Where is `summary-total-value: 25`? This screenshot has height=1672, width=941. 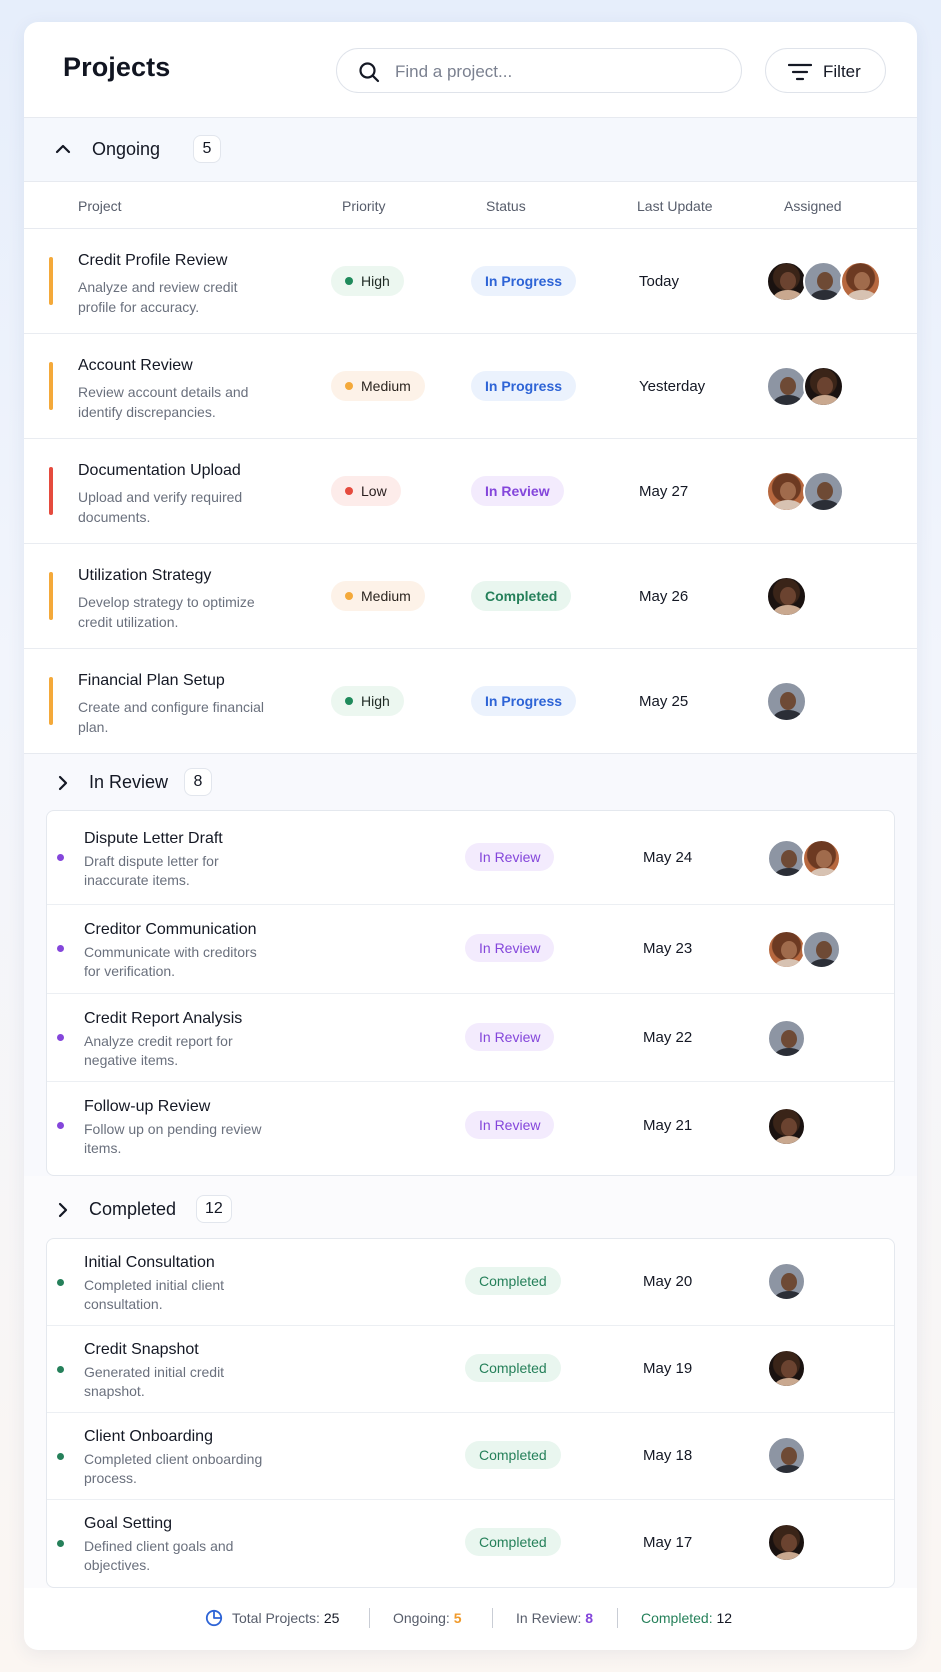 summary-total-value: 25 is located at coordinates (331, 1618).